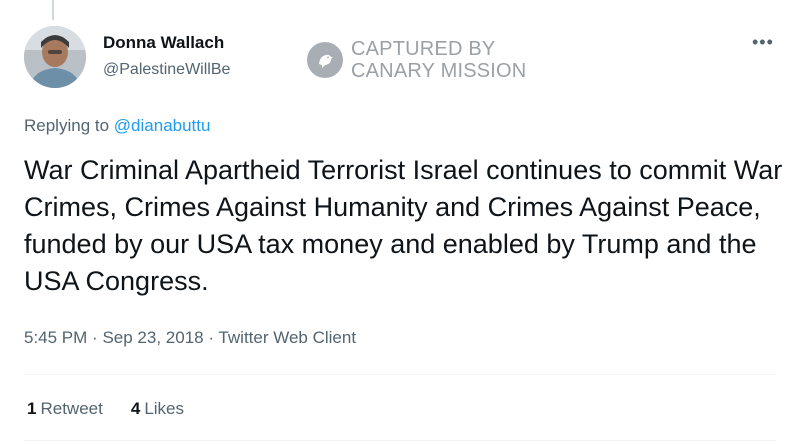  I want to click on author-handle: @PalestineWillBe, so click(166, 70).